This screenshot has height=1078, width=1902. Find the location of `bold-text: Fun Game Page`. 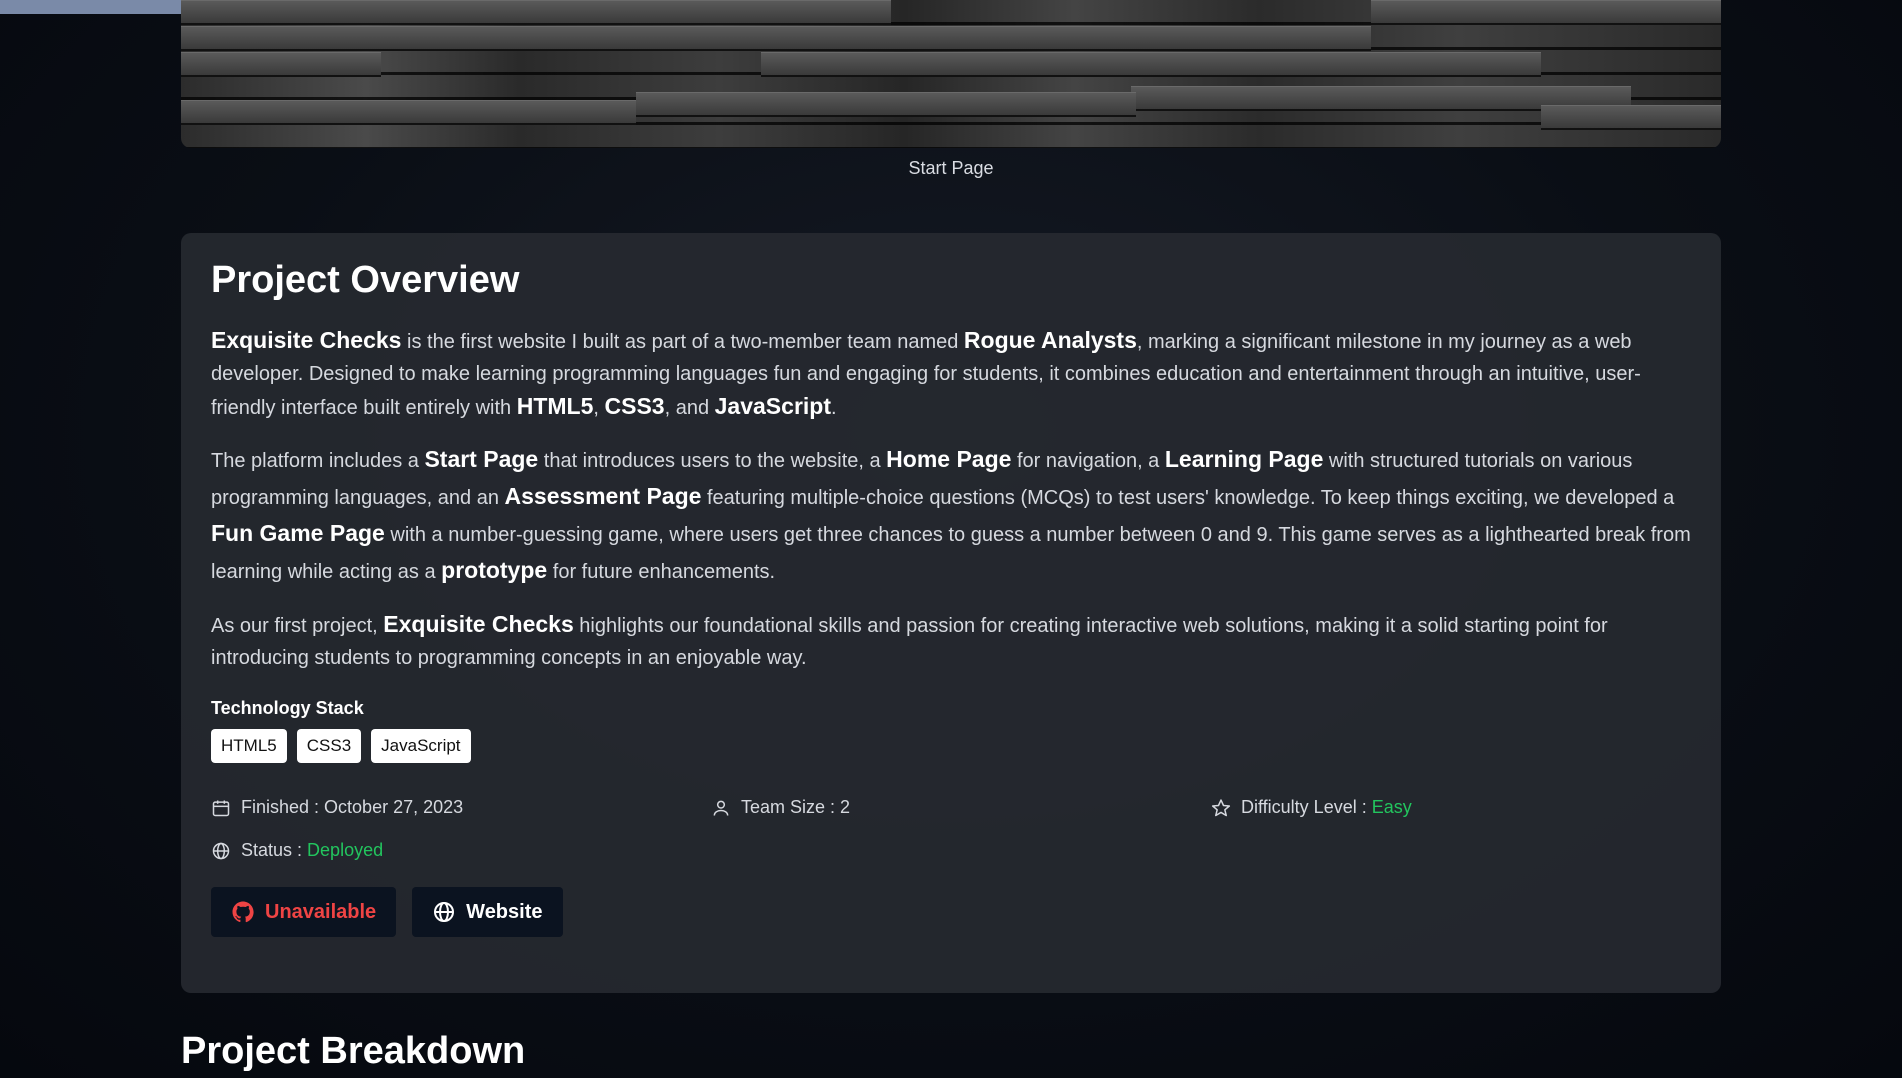

bold-text: Fun Game Page is located at coordinates (298, 533).